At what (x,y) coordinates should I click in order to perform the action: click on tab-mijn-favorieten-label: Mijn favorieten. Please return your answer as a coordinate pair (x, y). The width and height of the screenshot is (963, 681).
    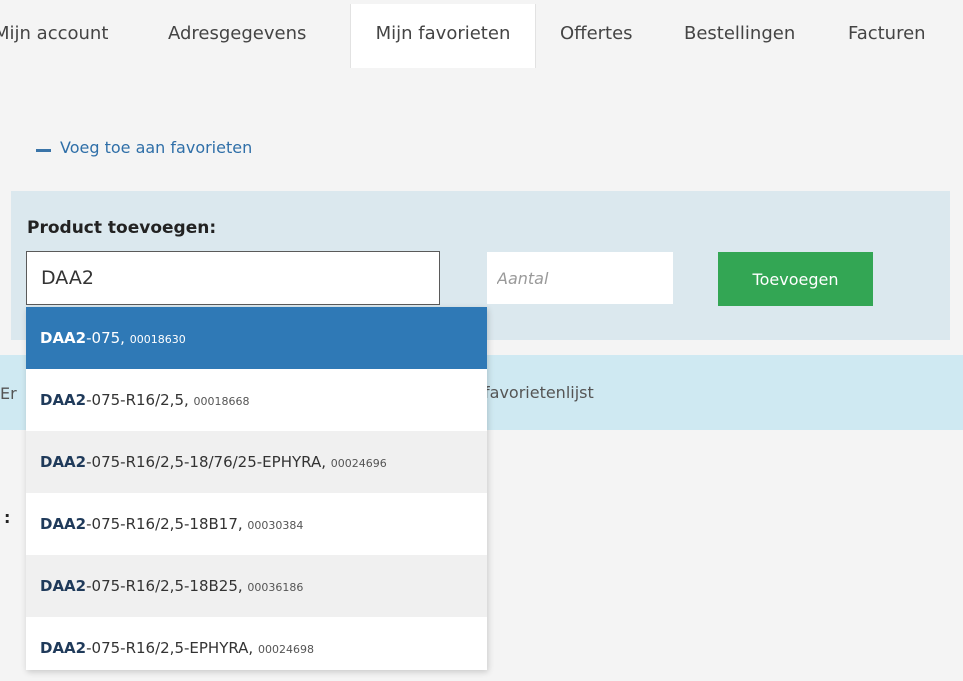
    Looking at the image, I should click on (443, 33).